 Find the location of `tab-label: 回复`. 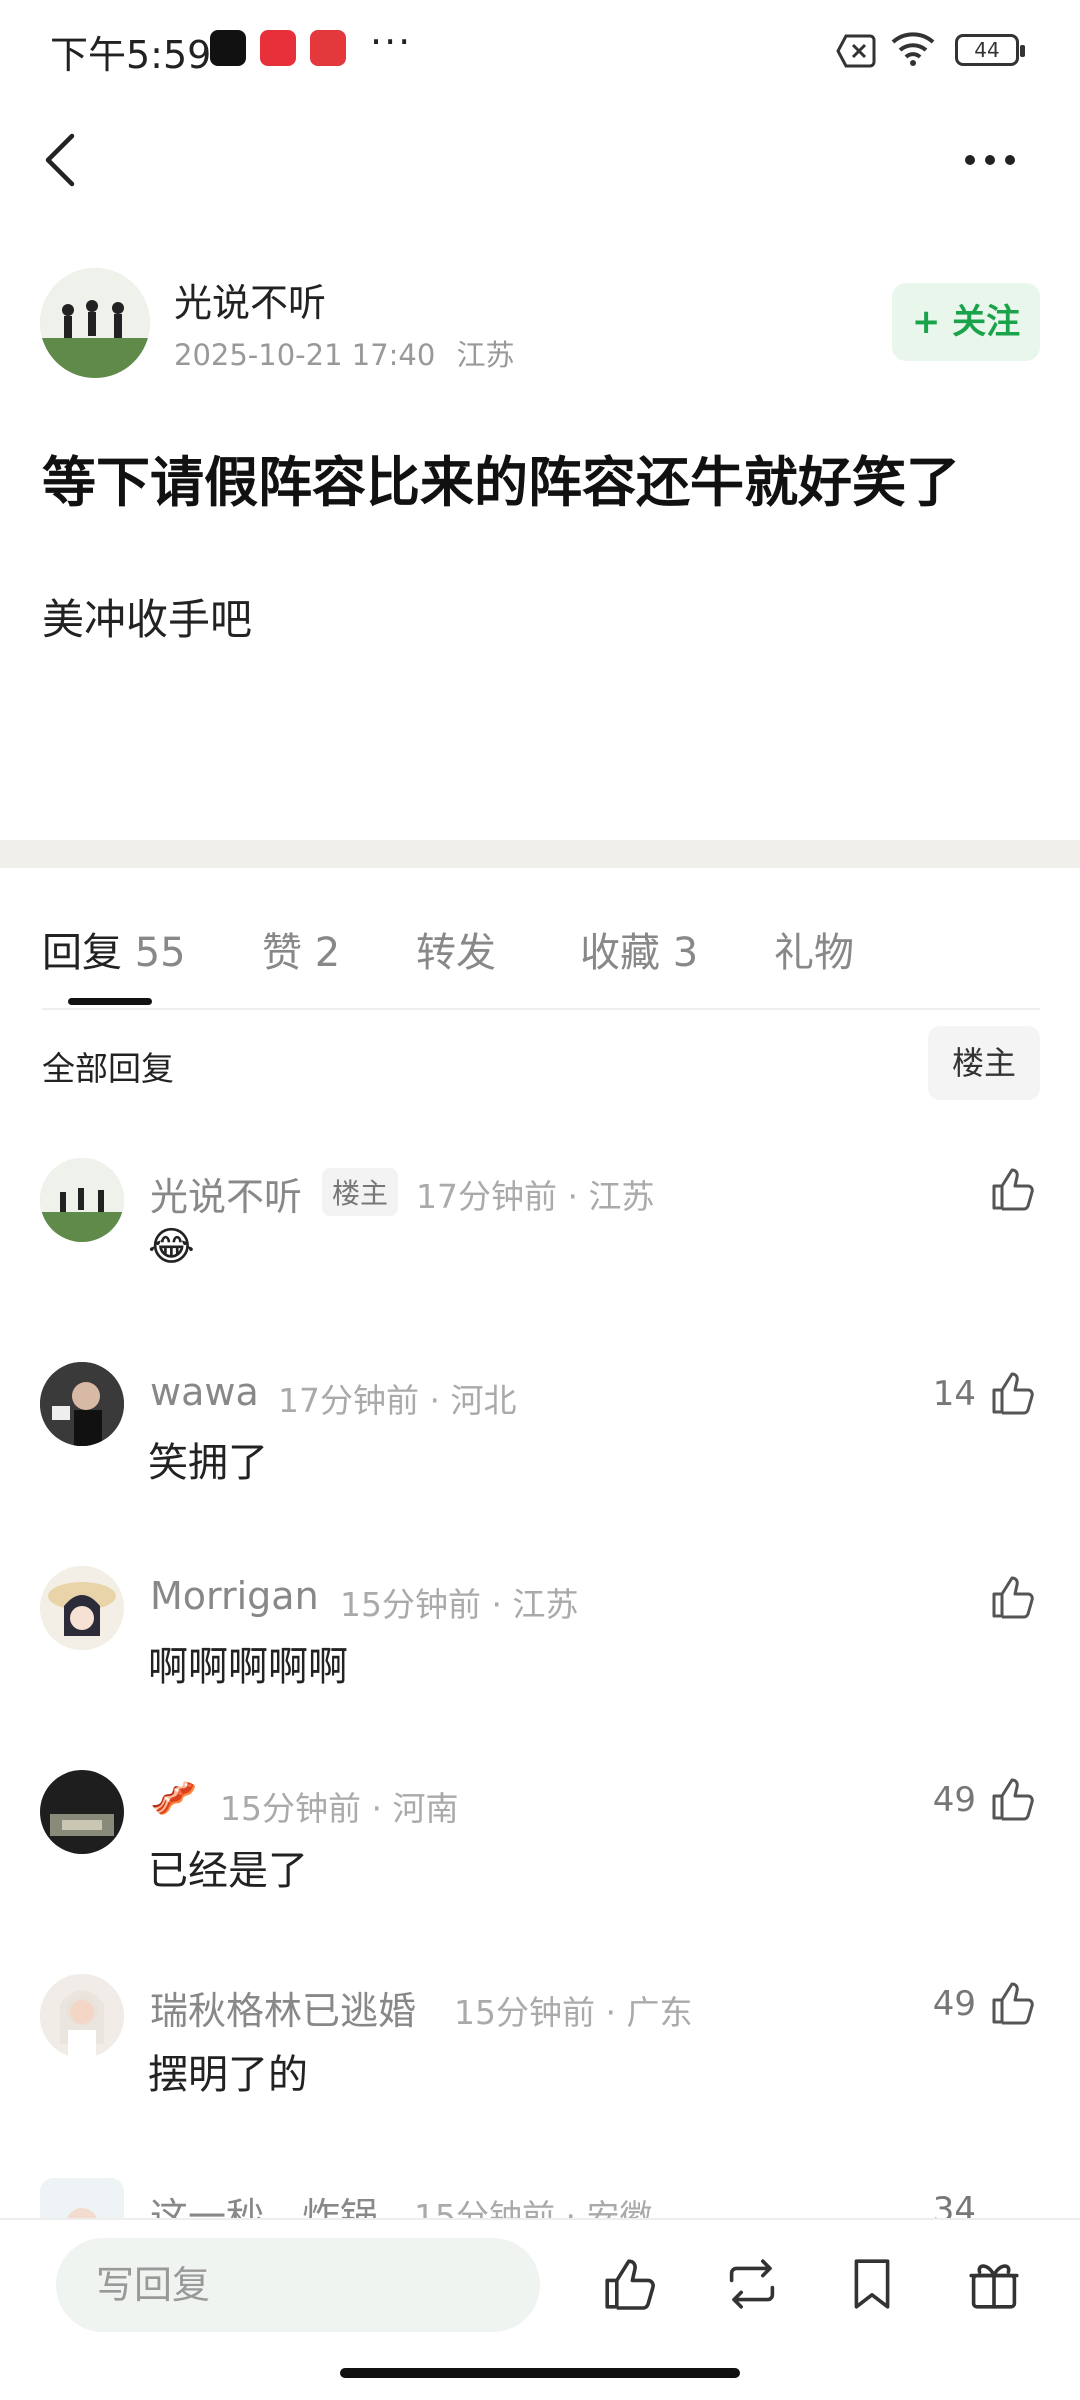

tab-label: 回复 is located at coordinates (82, 953).